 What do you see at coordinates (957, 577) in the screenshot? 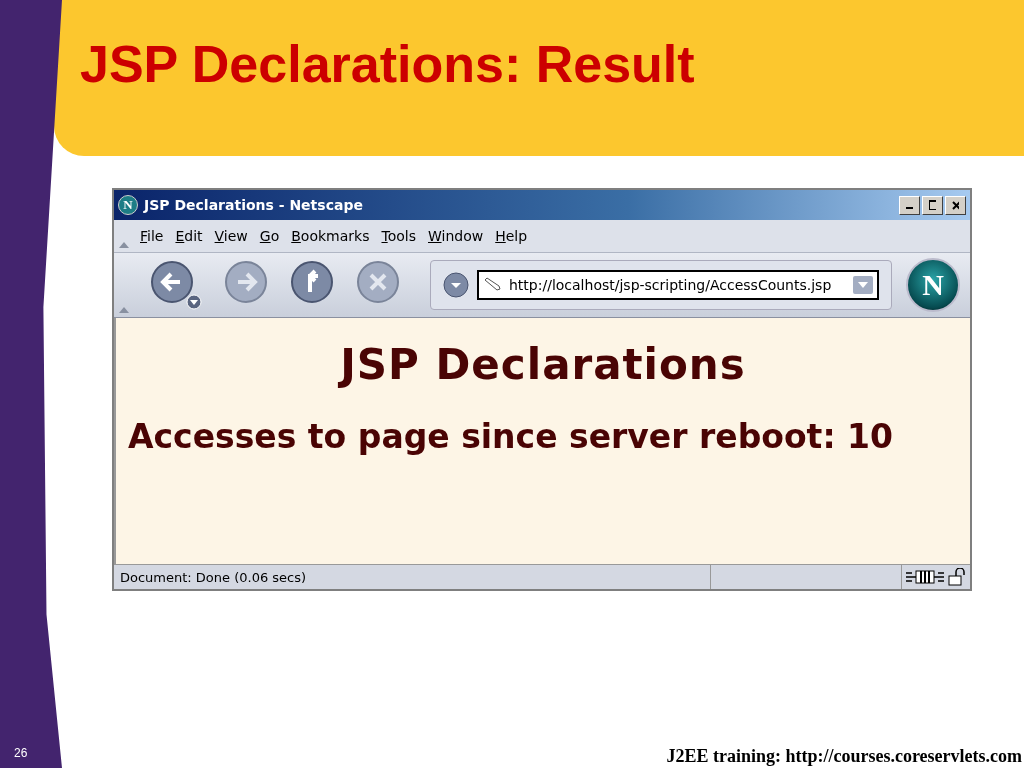
I see `lock-icon` at bounding box center [957, 577].